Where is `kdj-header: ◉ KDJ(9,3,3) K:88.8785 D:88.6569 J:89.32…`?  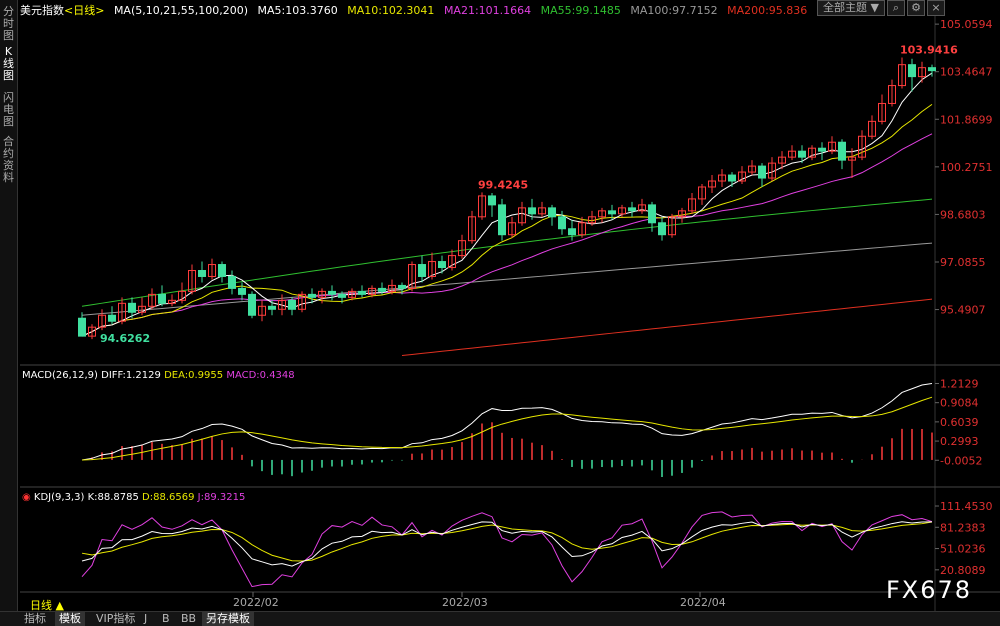 kdj-header: ◉ KDJ(9,3,3) K:88.8785 D:88.6569 J:89.32… is located at coordinates (133, 497).